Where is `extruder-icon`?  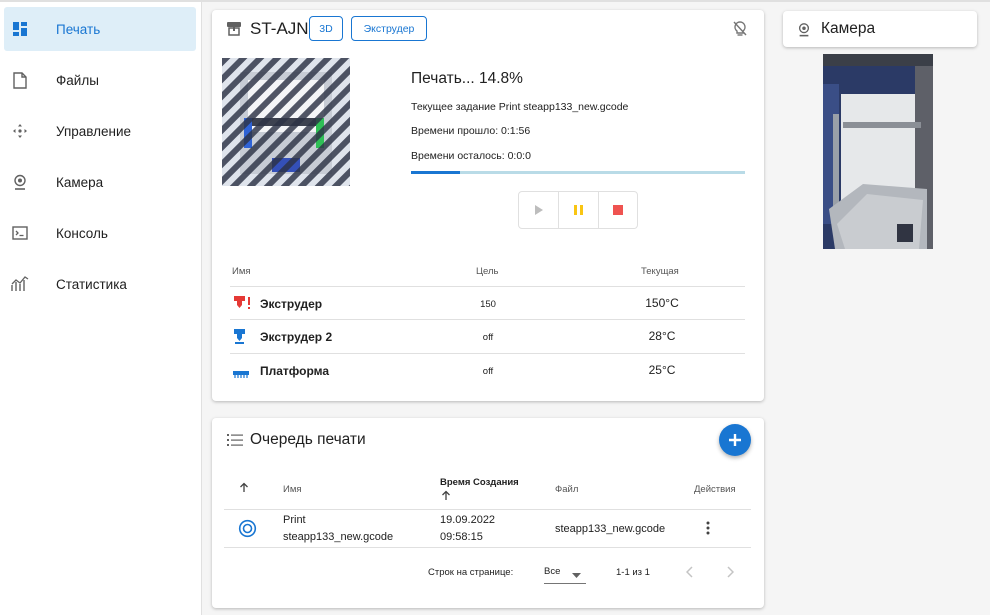 extruder-icon is located at coordinates (241, 339).